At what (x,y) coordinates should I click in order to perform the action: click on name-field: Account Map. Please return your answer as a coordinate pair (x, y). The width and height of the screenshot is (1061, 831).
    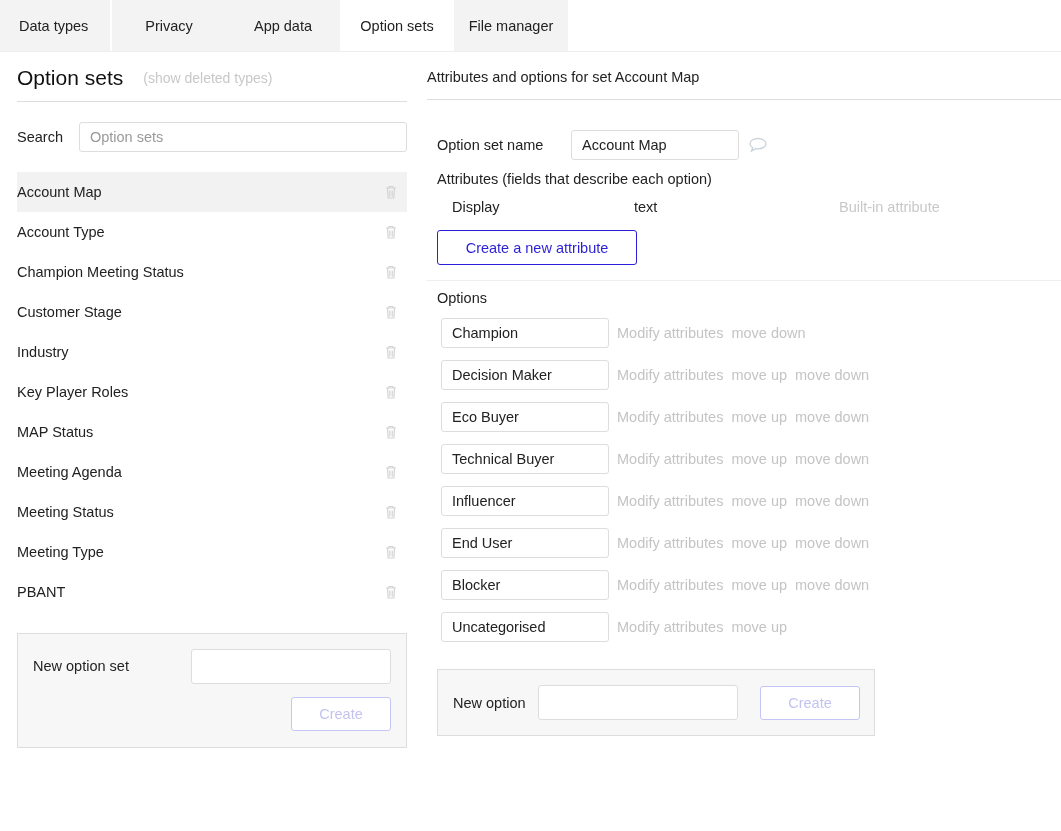
    Looking at the image, I should click on (655, 145).